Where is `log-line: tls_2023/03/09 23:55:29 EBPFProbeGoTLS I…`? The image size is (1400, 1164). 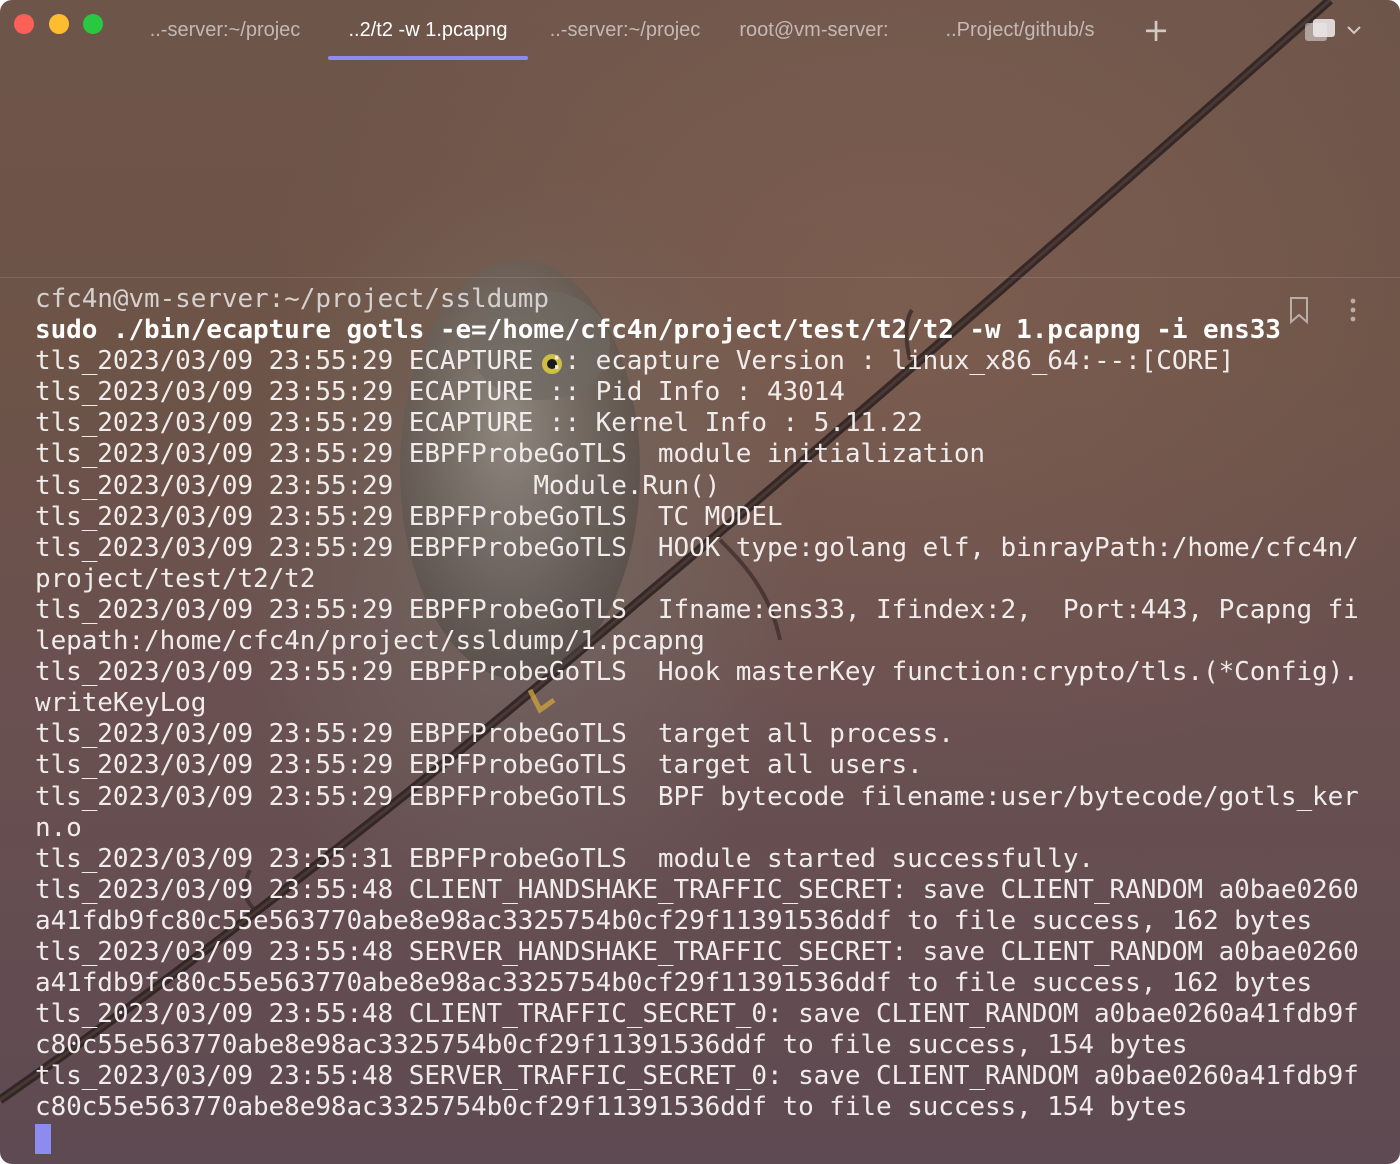 log-line: tls_2023/03/09 23:55:29 EBPFProbeGoTLS I… is located at coordinates (697, 609).